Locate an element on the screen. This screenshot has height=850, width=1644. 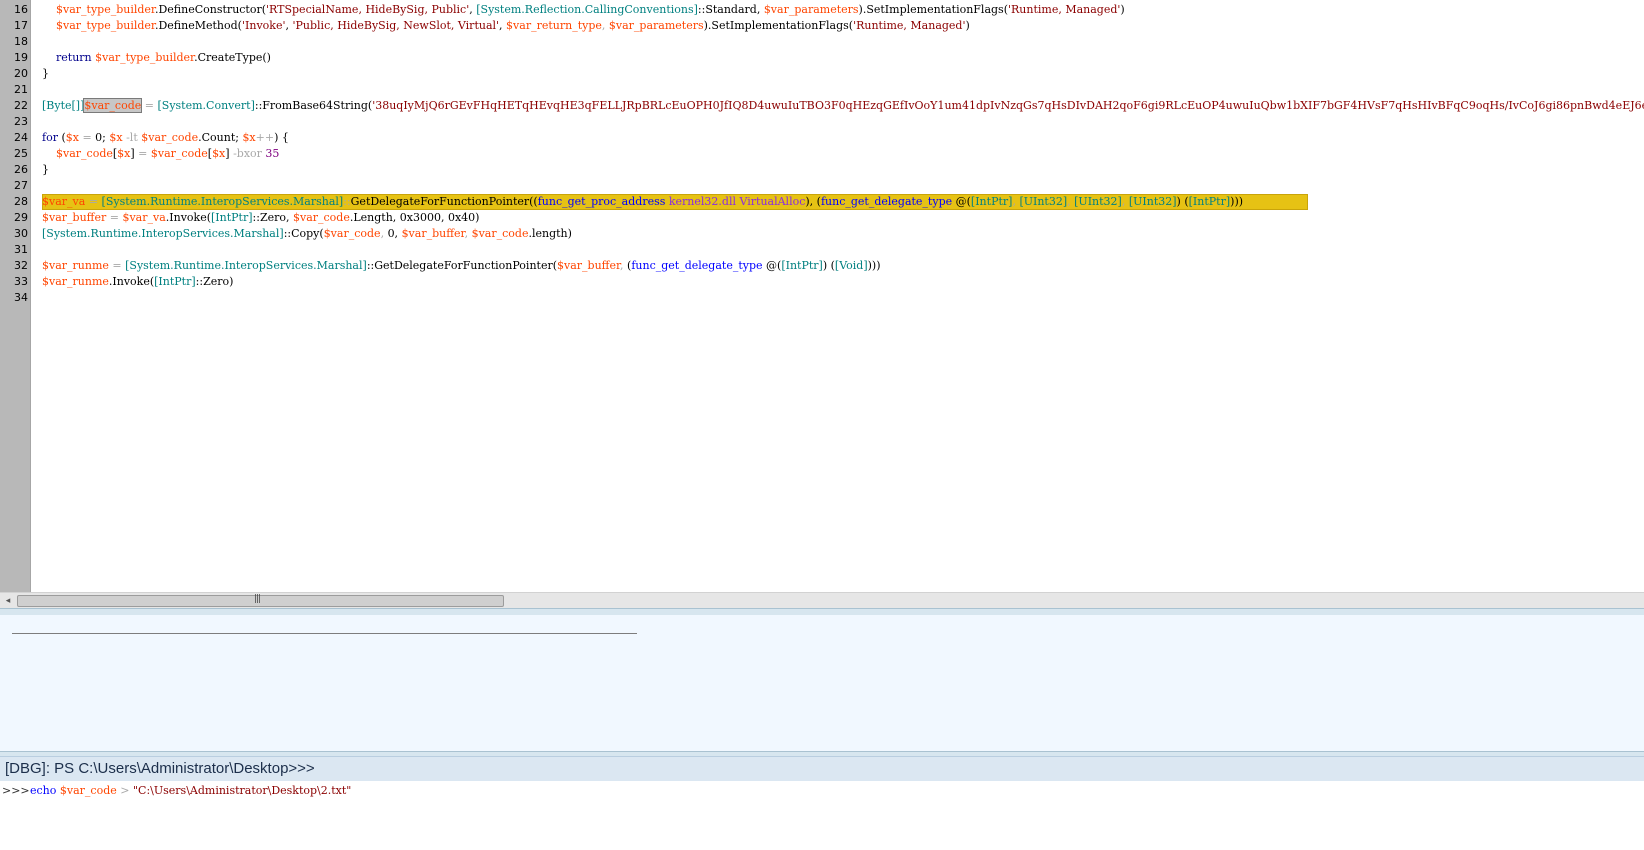
code-line: 33 $var_runme.Invoke([IntPtr]::Zero) is located at coordinates (822, 282).